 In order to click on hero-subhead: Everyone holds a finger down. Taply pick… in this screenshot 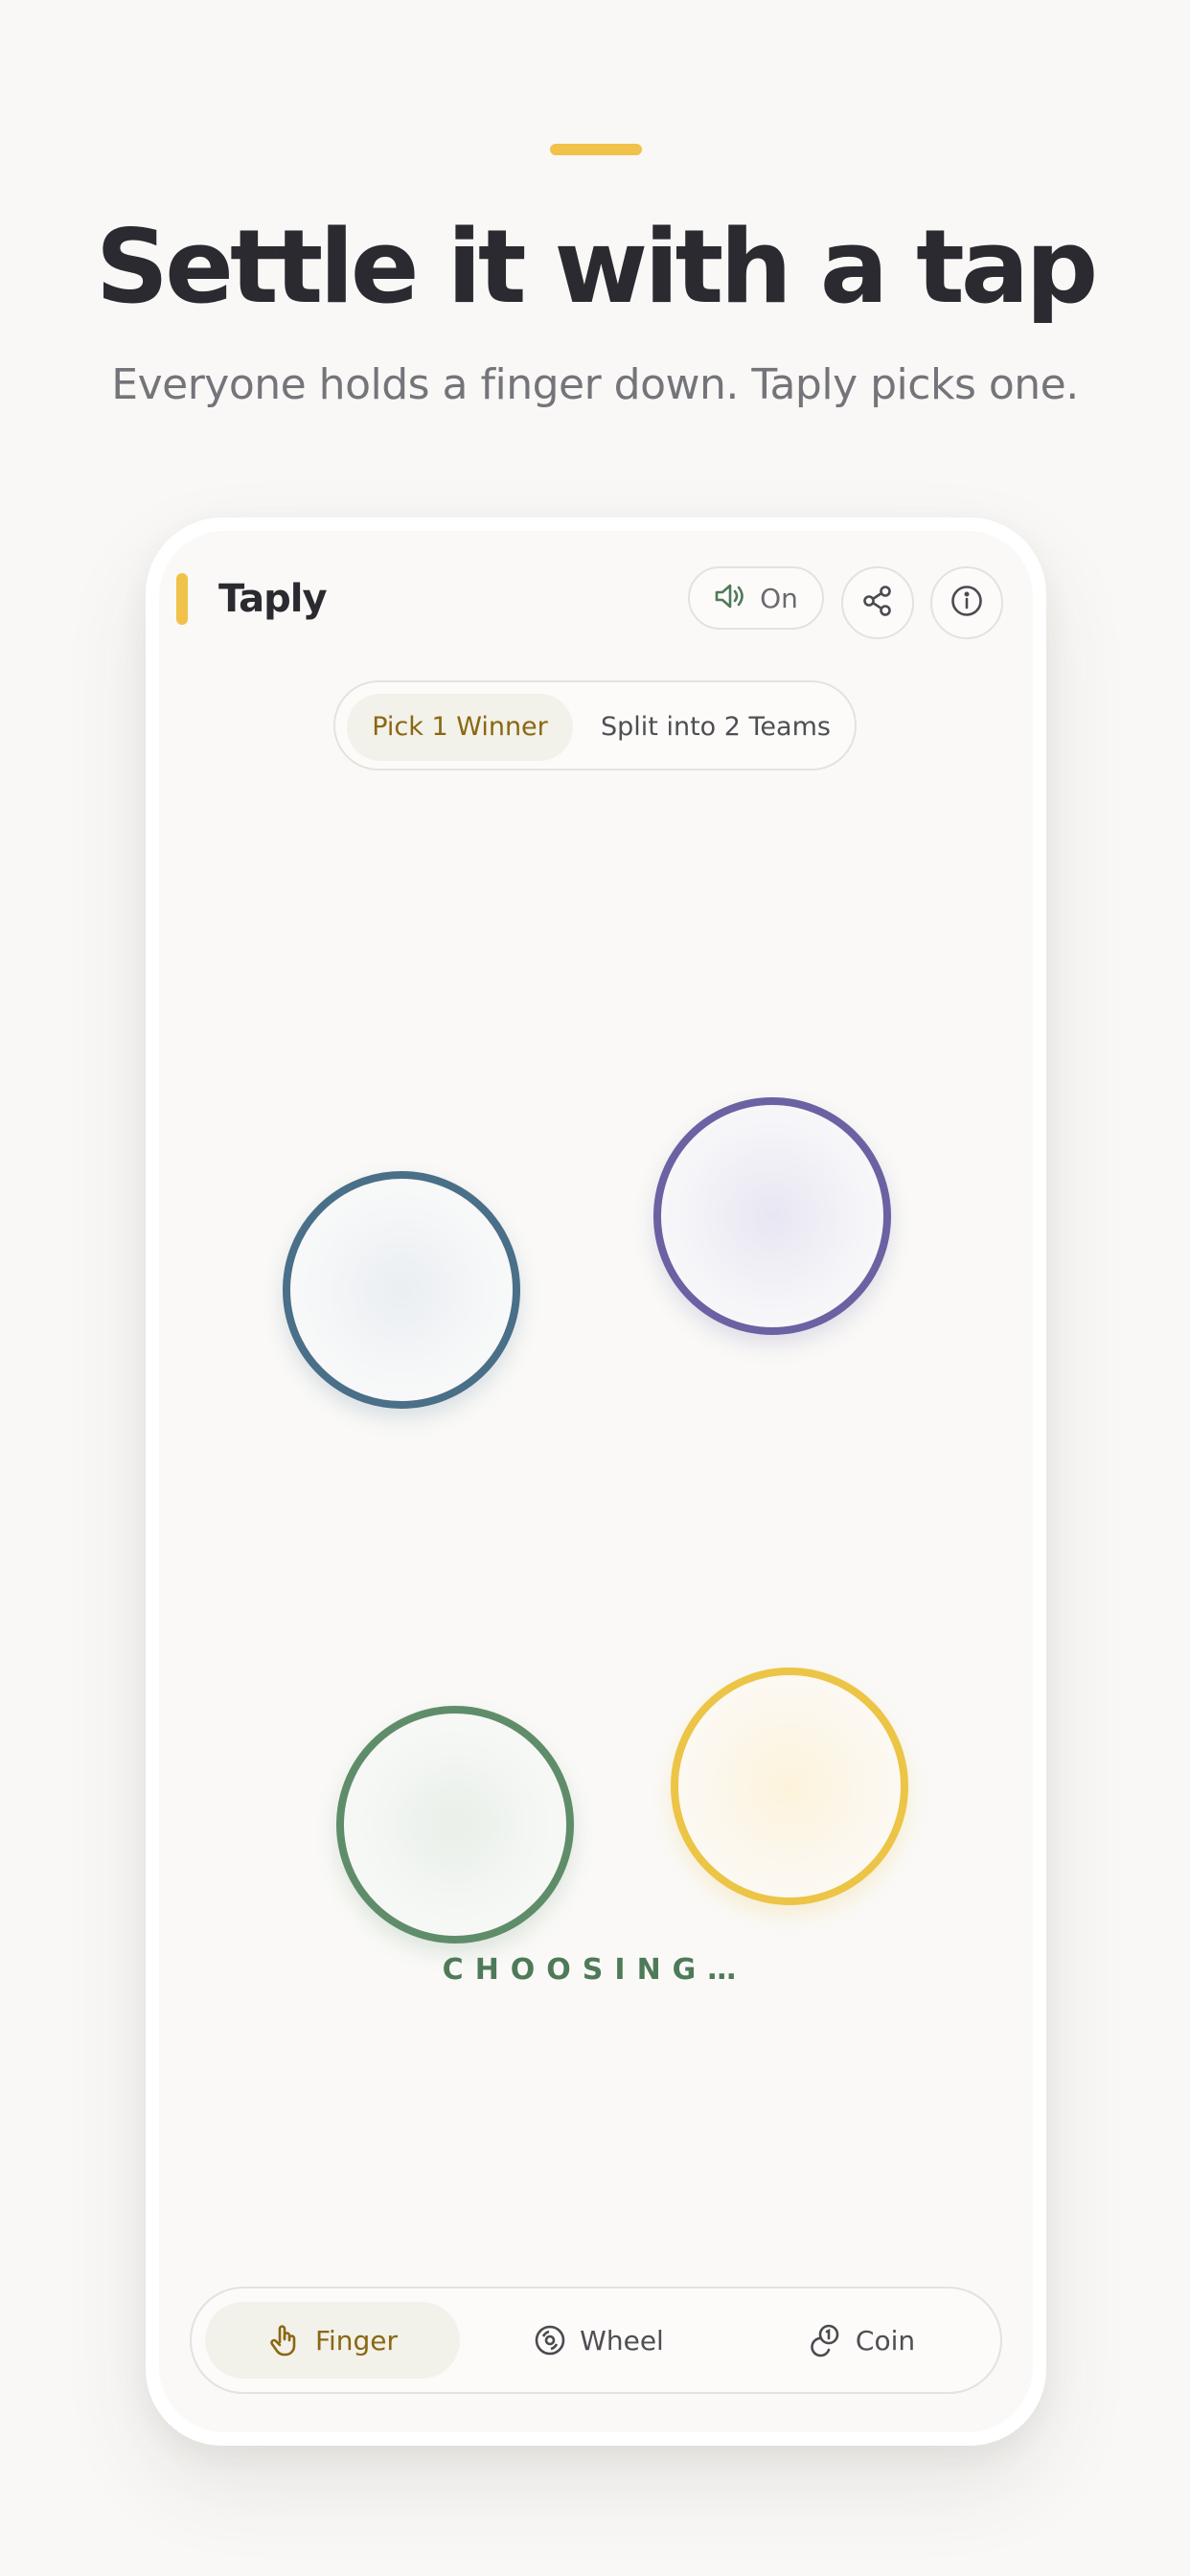, I will do `click(595, 384)`.